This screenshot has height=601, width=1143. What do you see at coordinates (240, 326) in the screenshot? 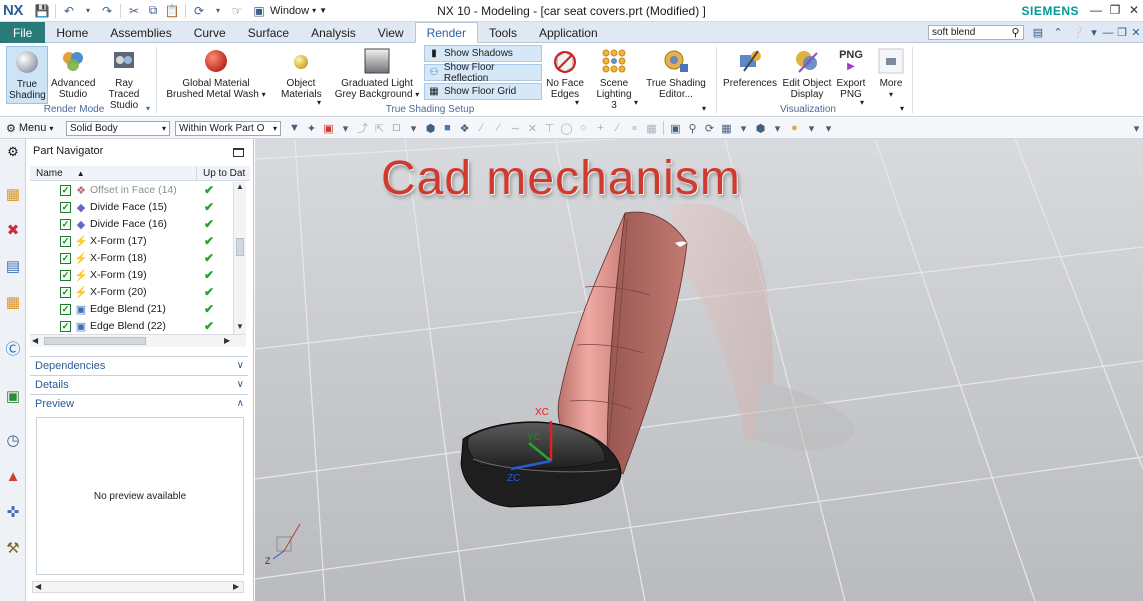
I see `scroll-down-icon: ▼` at bounding box center [240, 326].